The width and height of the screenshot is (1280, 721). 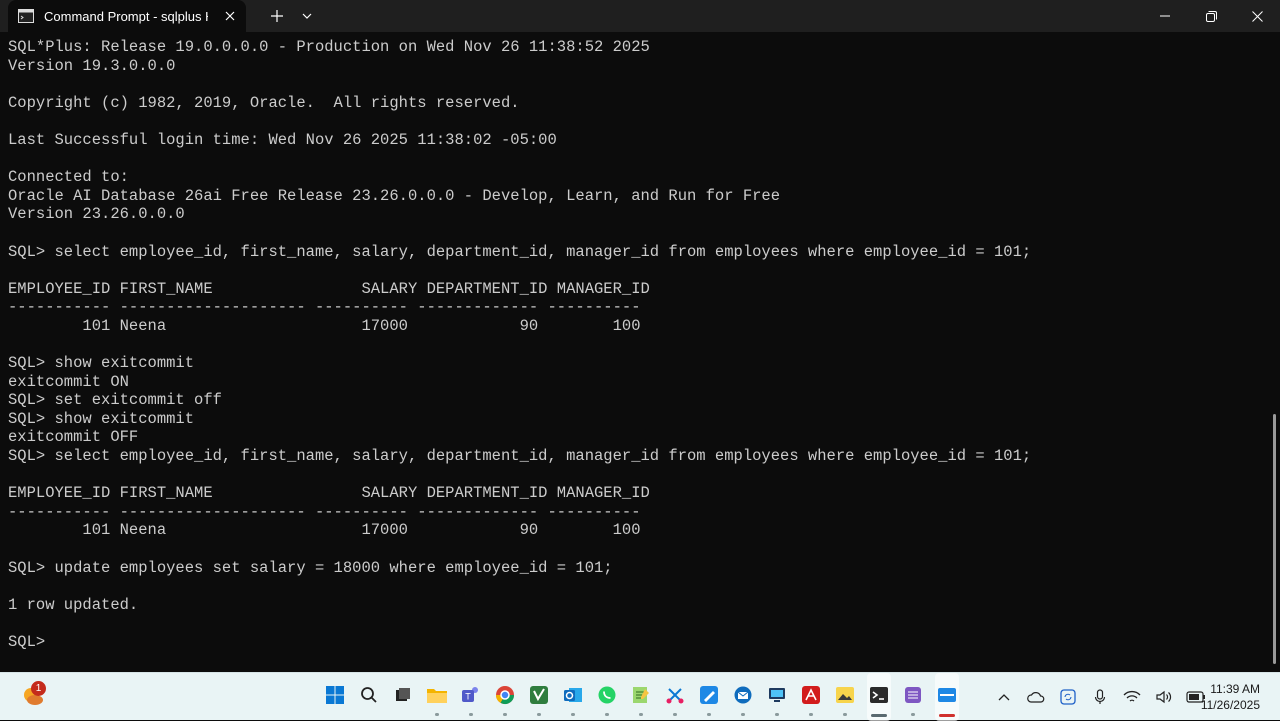 I want to click on new-tab-button, so click(x=277, y=16).